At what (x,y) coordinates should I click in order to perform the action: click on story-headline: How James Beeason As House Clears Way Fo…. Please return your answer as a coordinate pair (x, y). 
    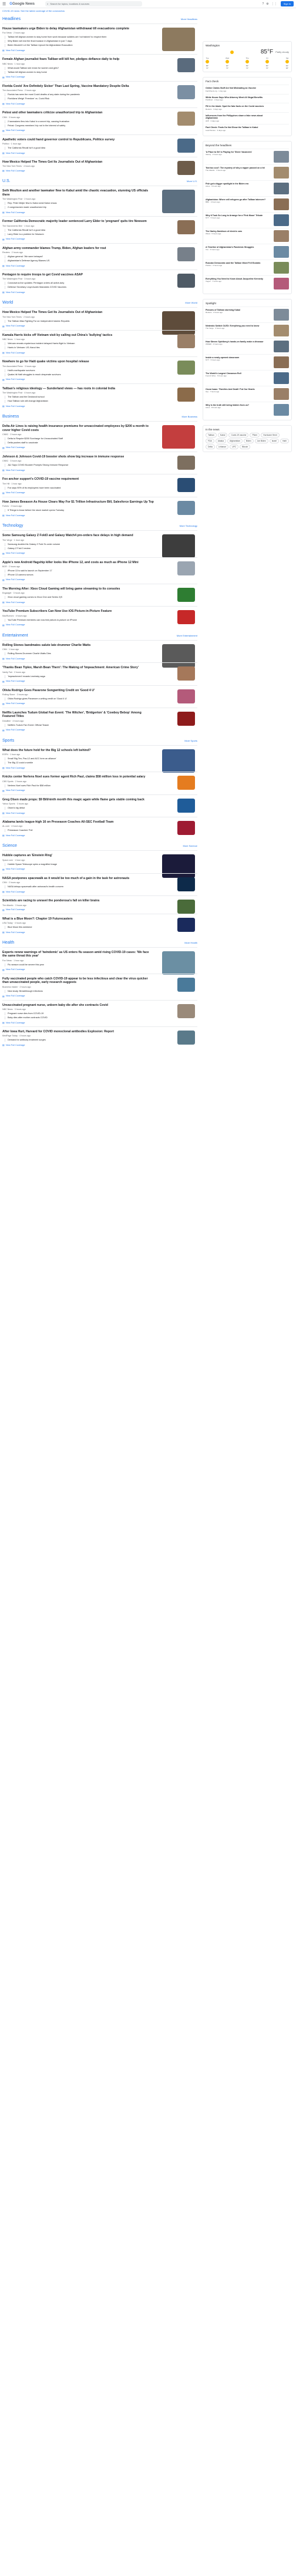
    Looking at the image, I should click on (78, 502).